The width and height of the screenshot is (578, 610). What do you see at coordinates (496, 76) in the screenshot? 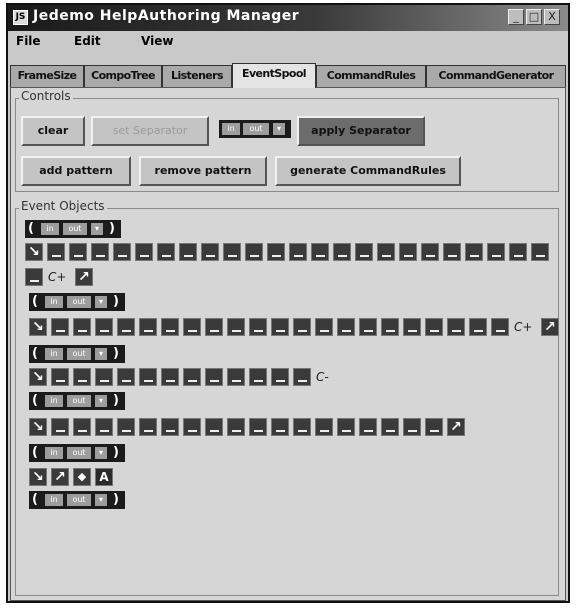
I see `tab-commandgenerator: CommandGenerator` at bounding box center [496, 76].